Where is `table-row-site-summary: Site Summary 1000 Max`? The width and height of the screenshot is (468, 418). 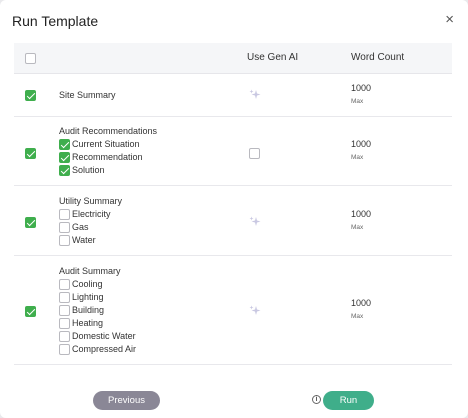 table-row-site-summary: Site Summary 1000 Max is located at coordinates (233, 95).